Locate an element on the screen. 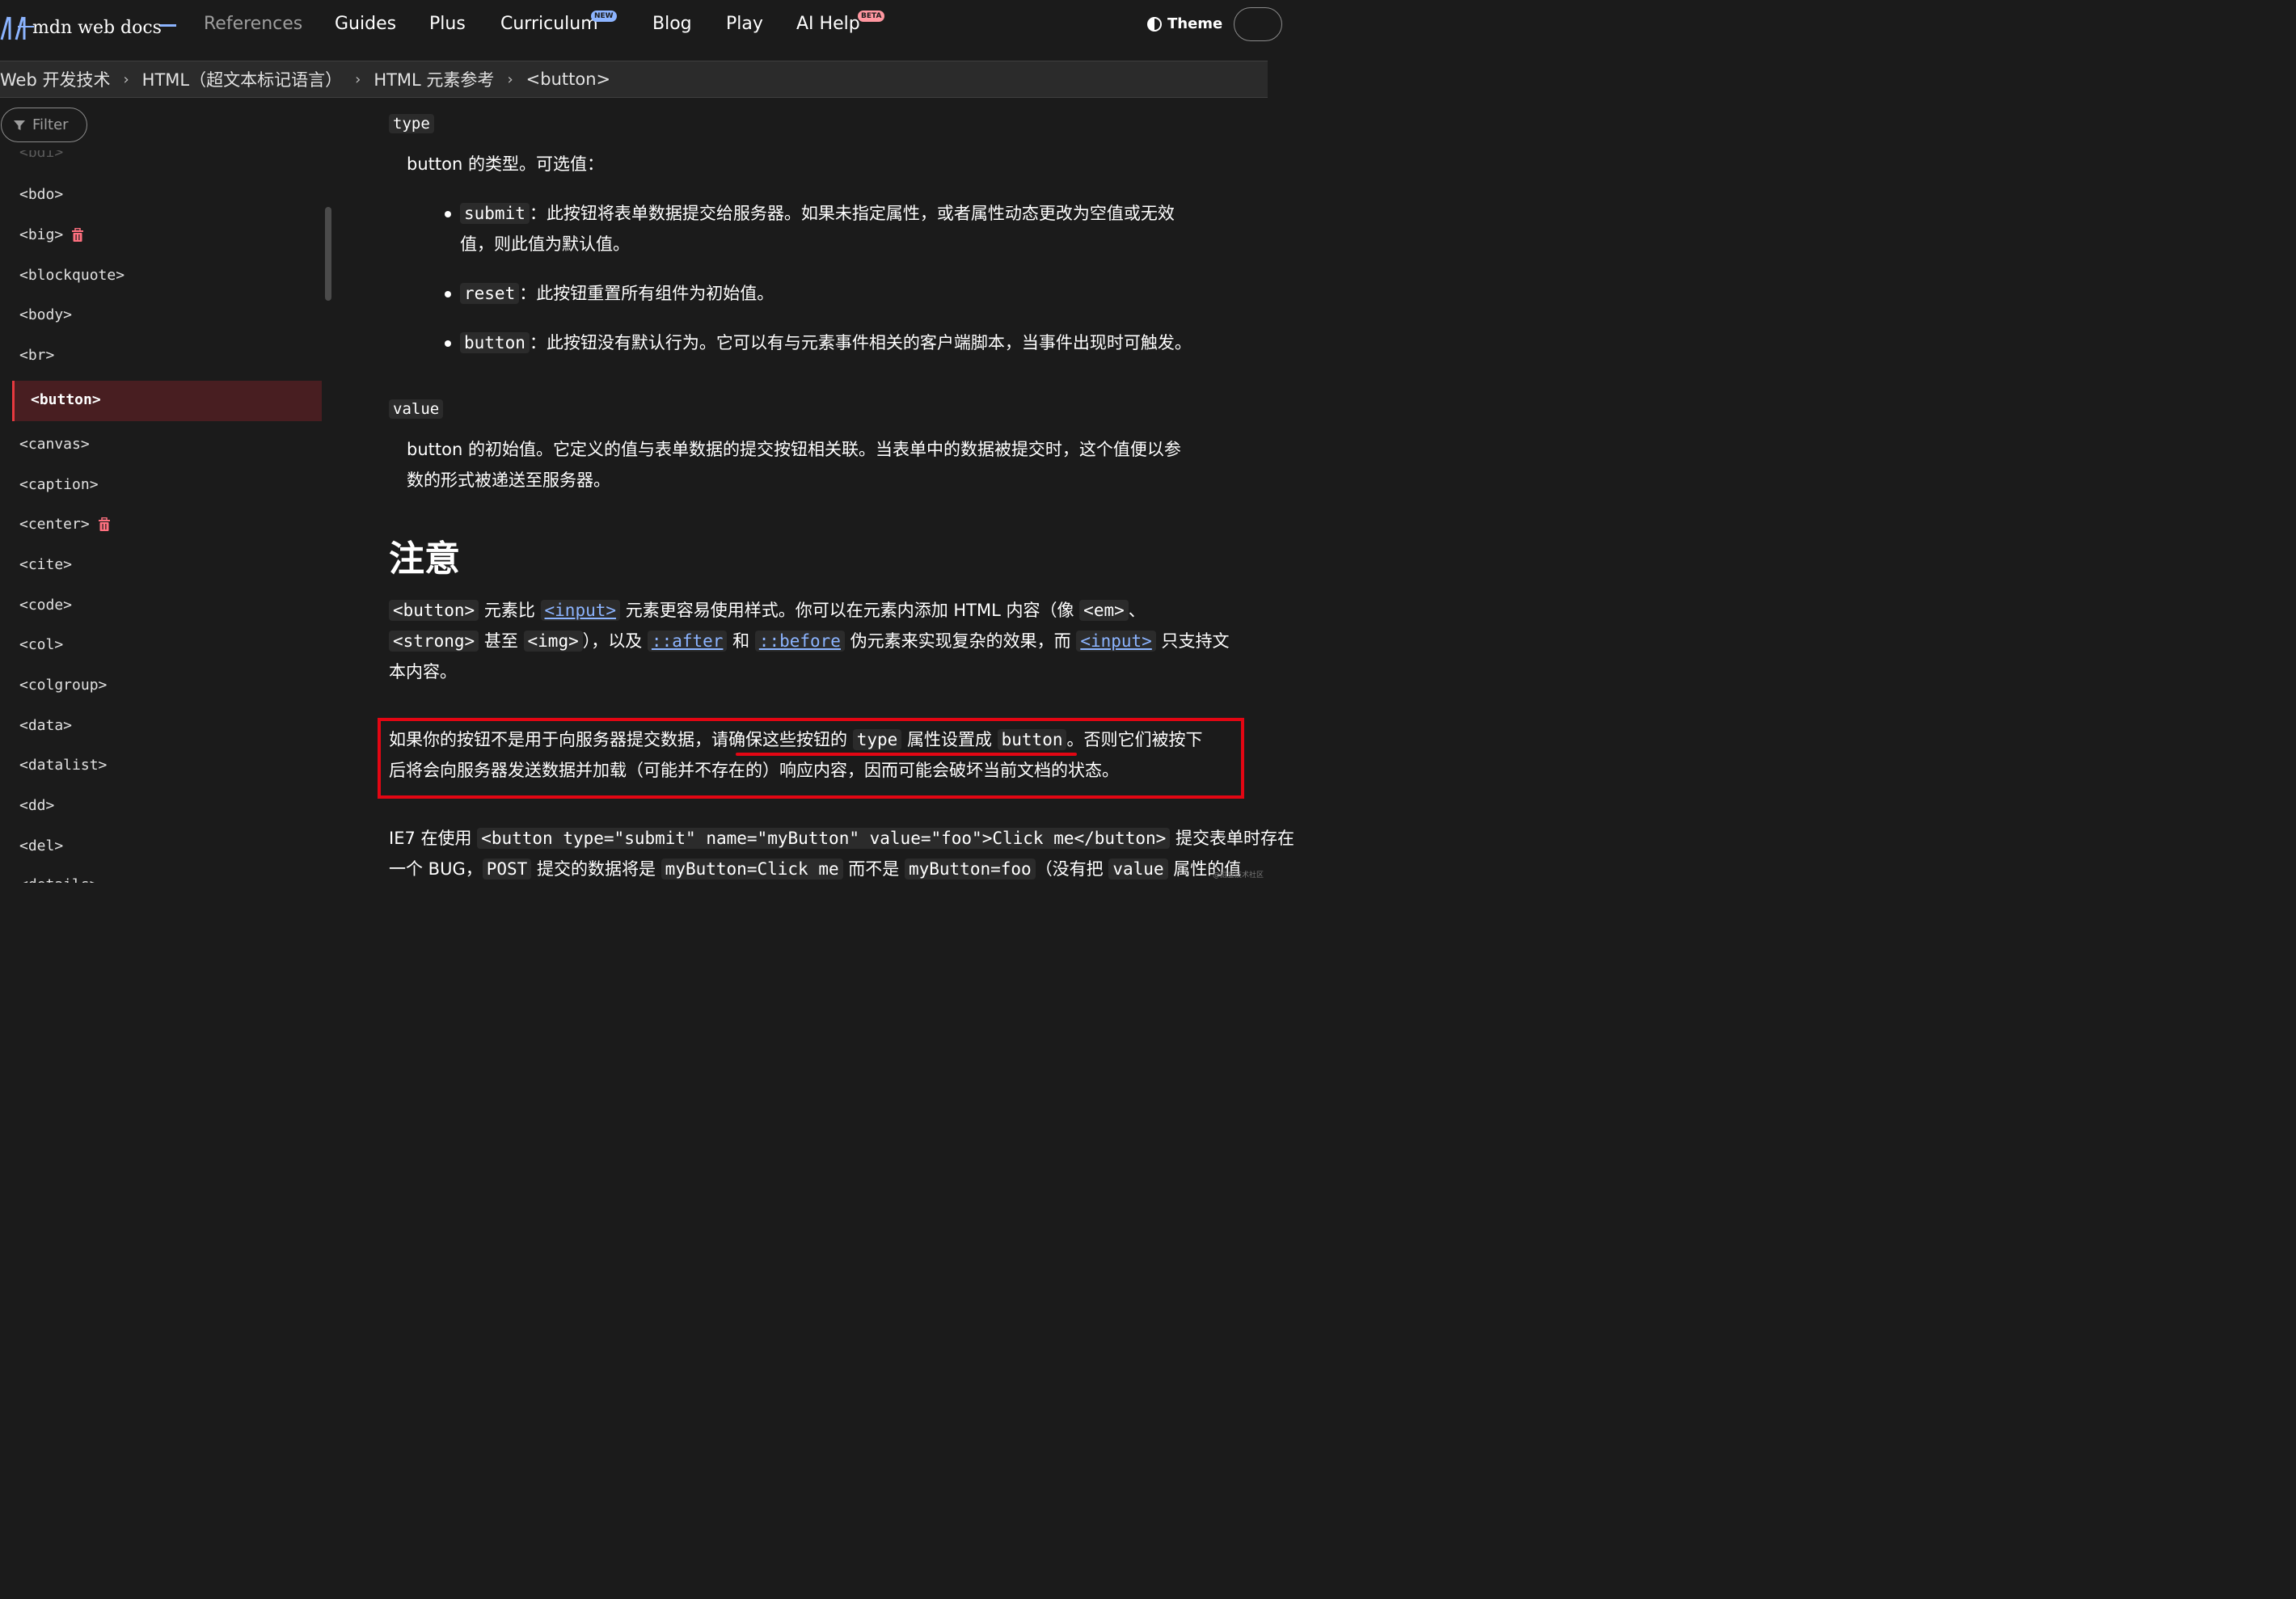  new-badge: NEW is located at coordinates (604, 16).